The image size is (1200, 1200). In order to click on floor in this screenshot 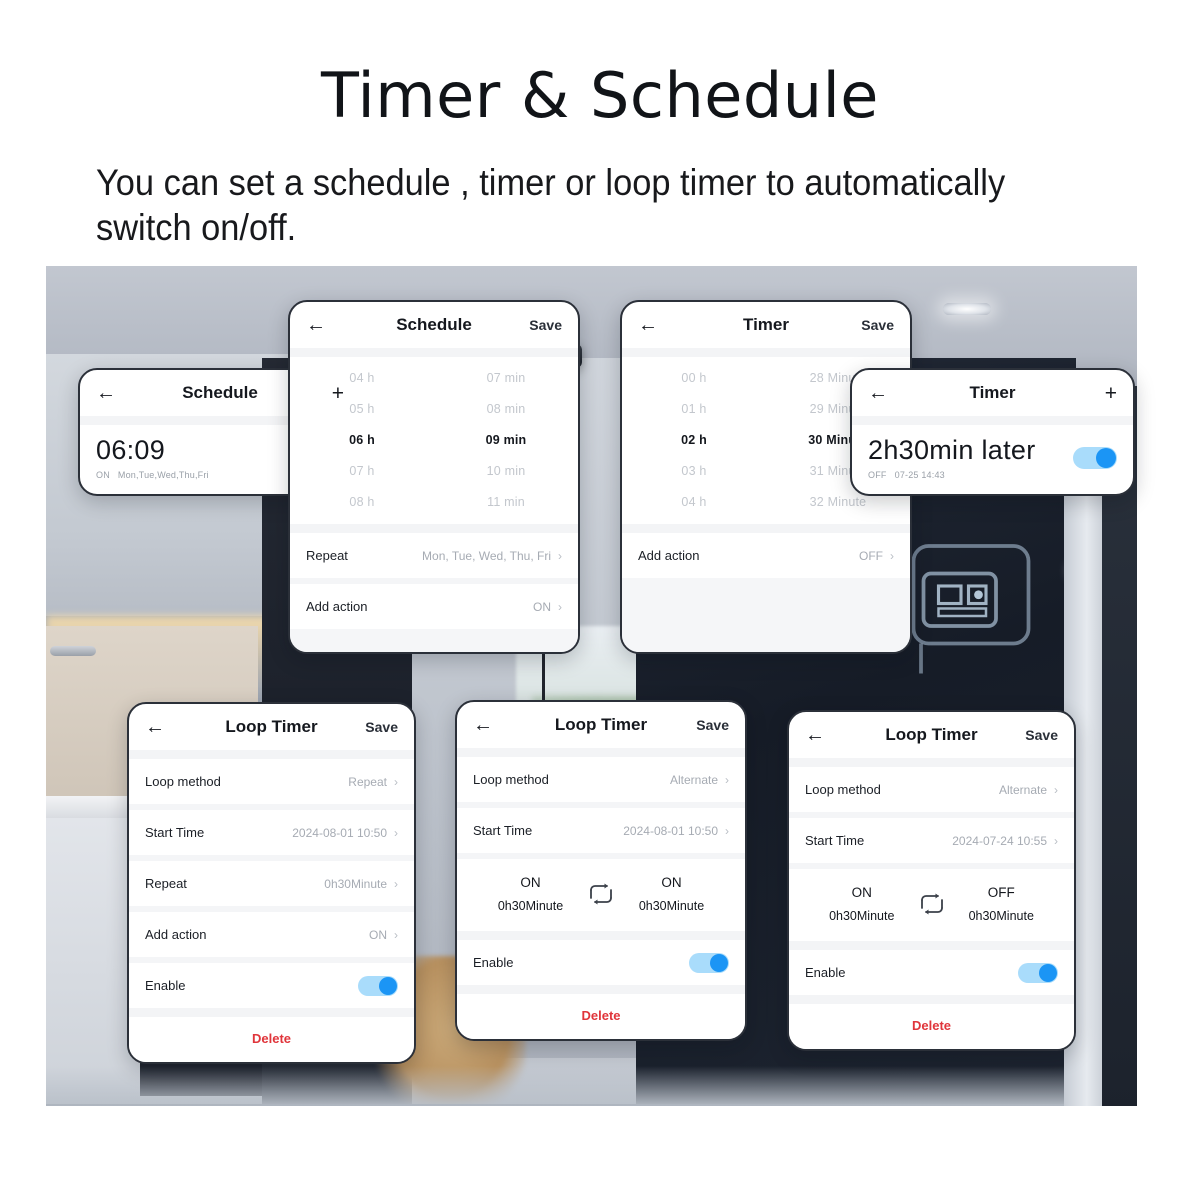, I will do `click(591, 1105)`.